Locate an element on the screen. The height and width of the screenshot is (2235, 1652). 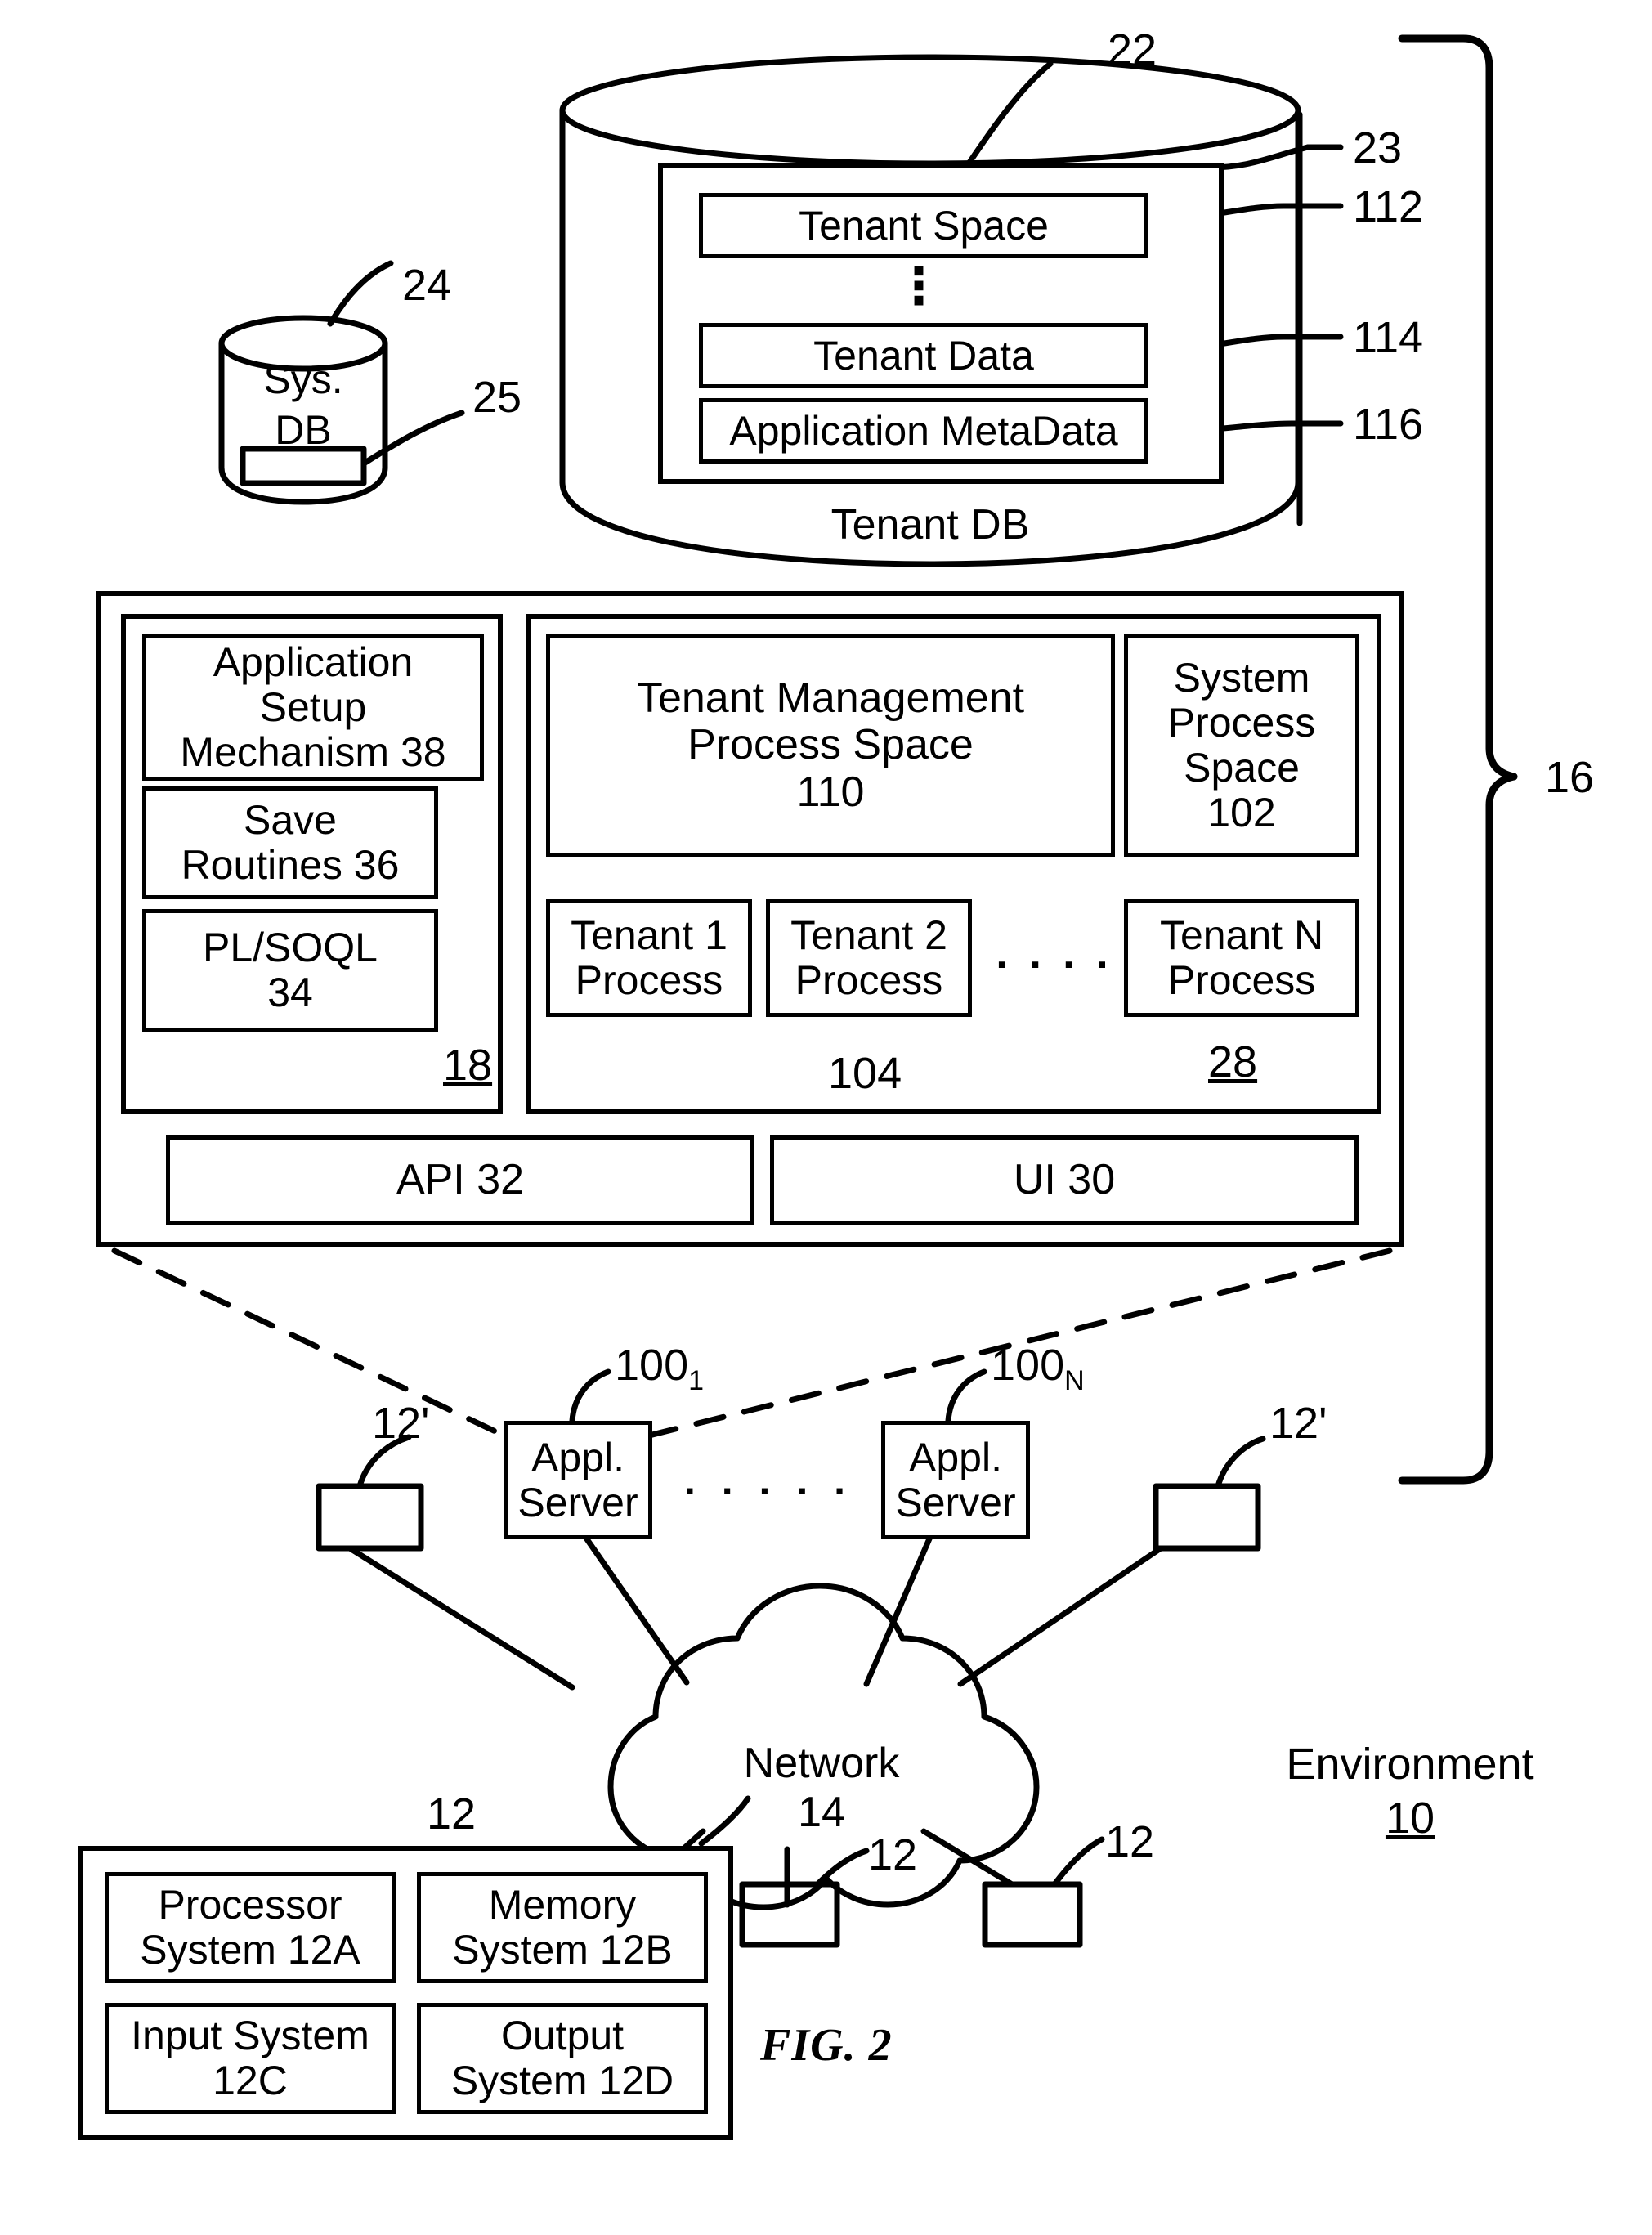
as1-line1: Appl. is located at coordinates (578, 1457).